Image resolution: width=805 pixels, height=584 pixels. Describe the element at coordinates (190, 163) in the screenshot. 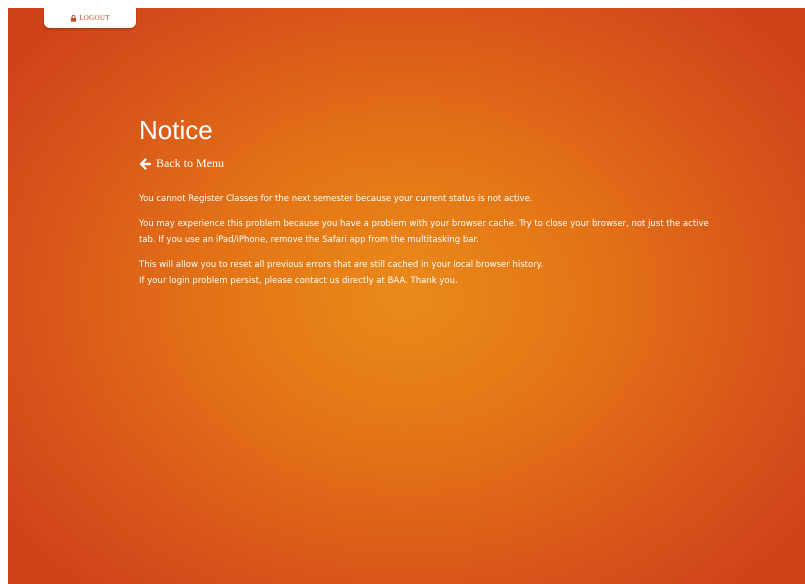

I see `back-to-menu-label: Back to Menu` at that location.